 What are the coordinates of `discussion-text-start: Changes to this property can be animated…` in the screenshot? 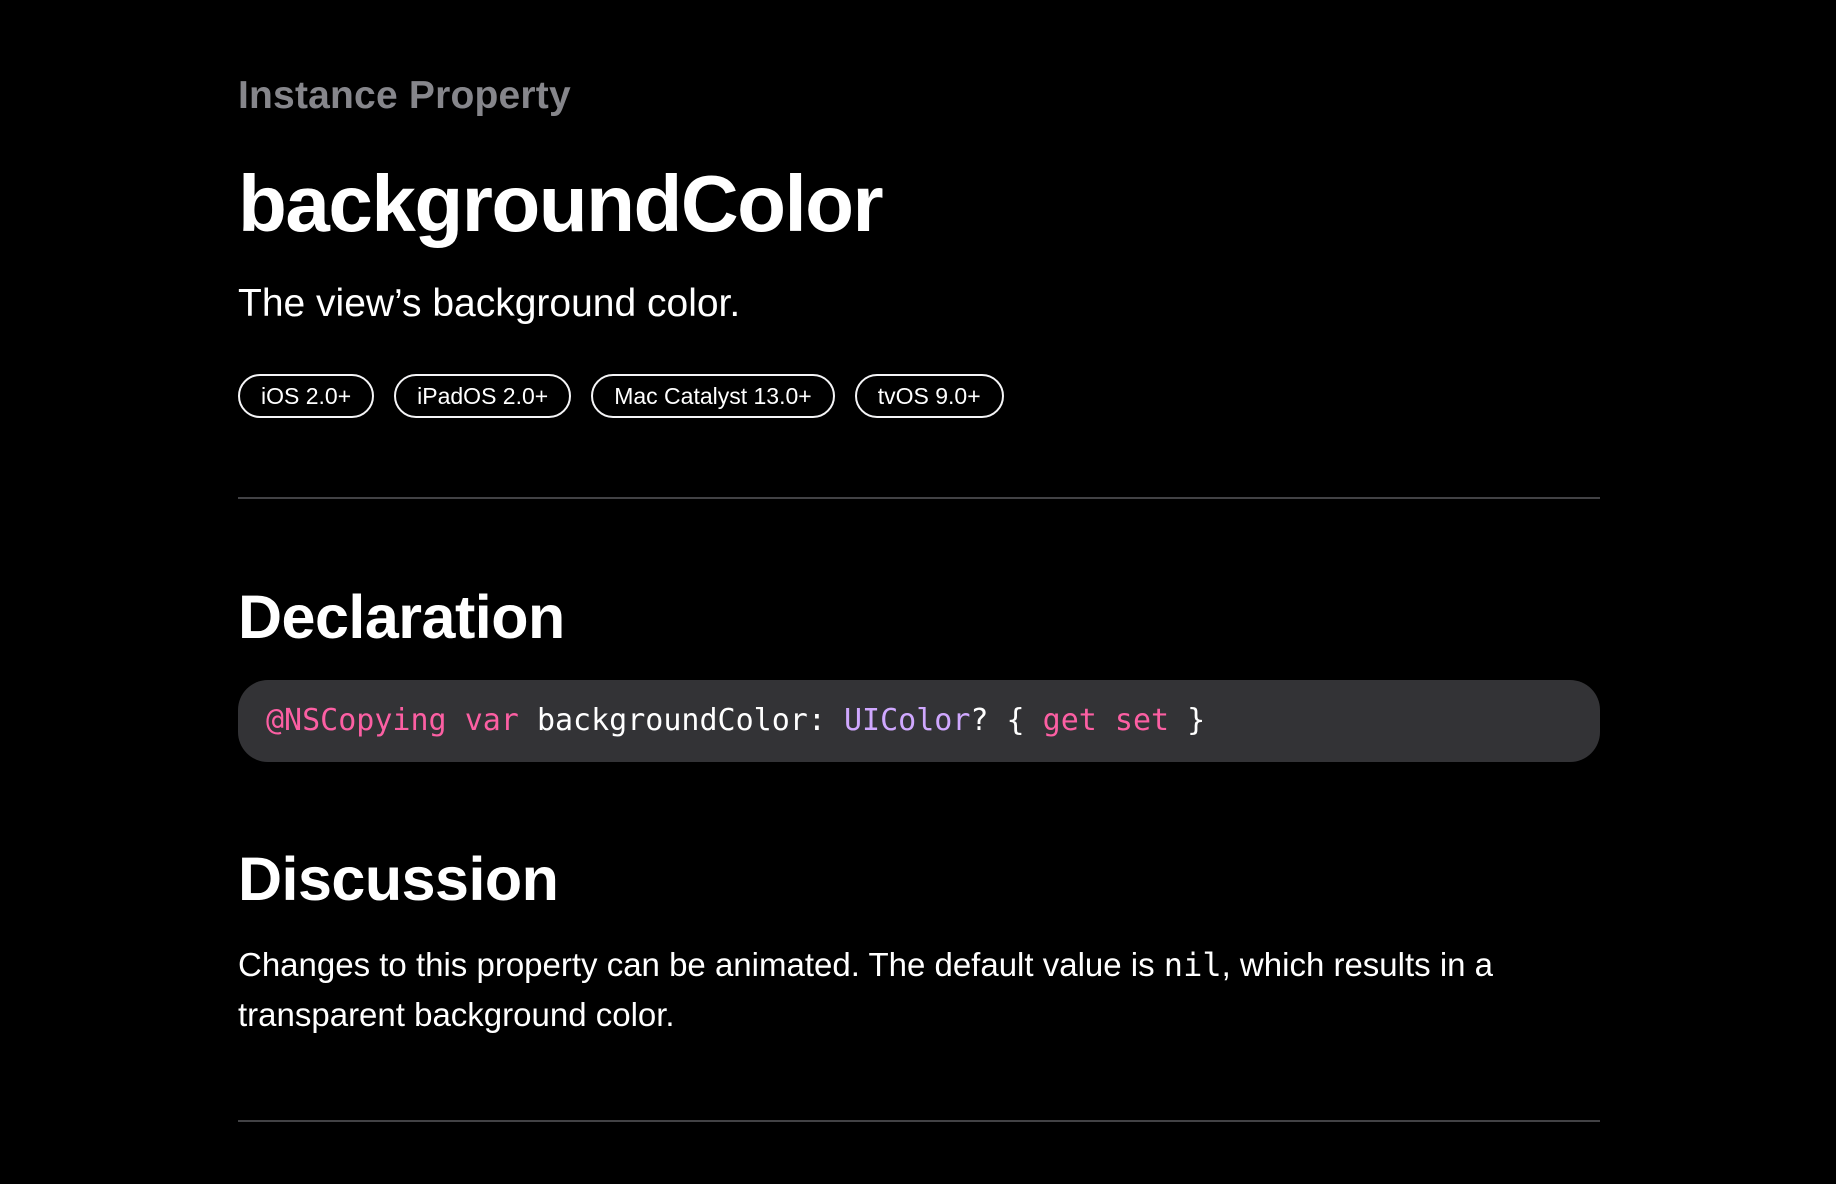 It's located at (701, 964).